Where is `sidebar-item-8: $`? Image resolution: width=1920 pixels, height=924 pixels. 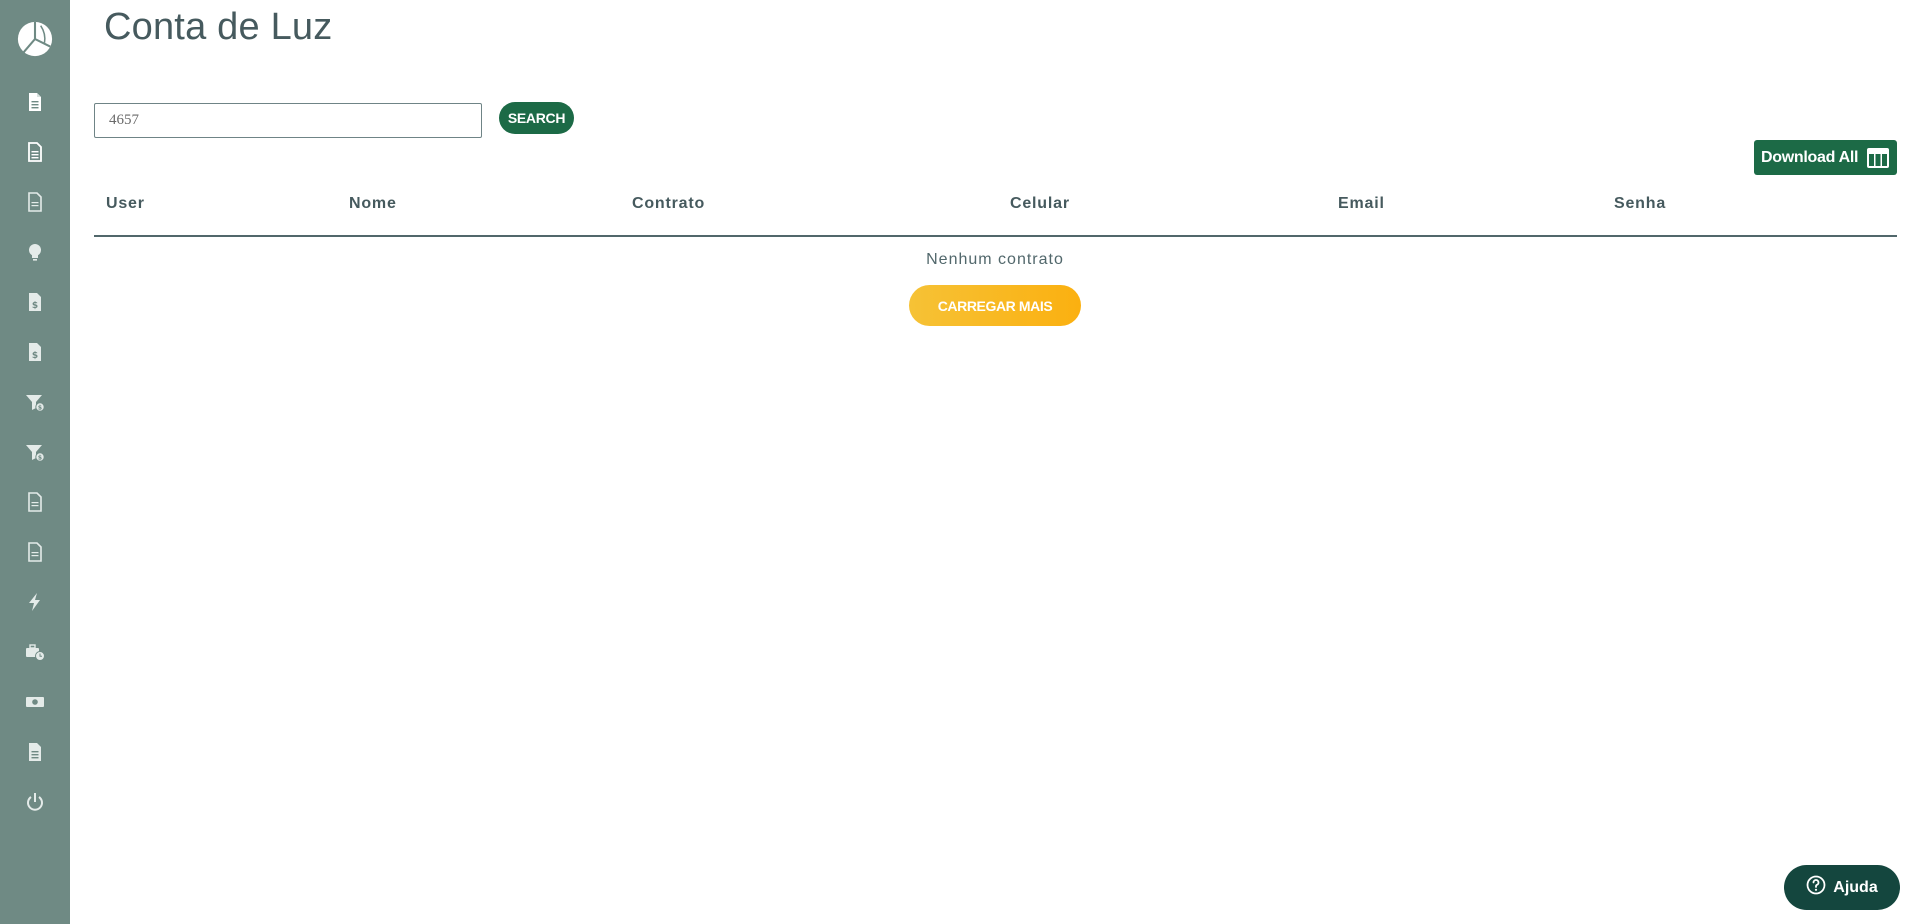
sidebar-item-8: $ is located at coordinates (35, 454).